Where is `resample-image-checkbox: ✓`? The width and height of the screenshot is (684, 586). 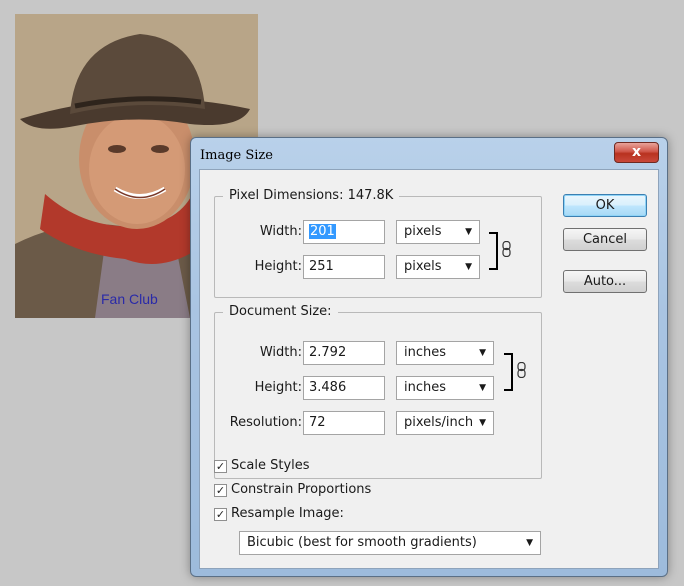 resample-image-checkbox: ✓ is located at coordinates (220, 514).